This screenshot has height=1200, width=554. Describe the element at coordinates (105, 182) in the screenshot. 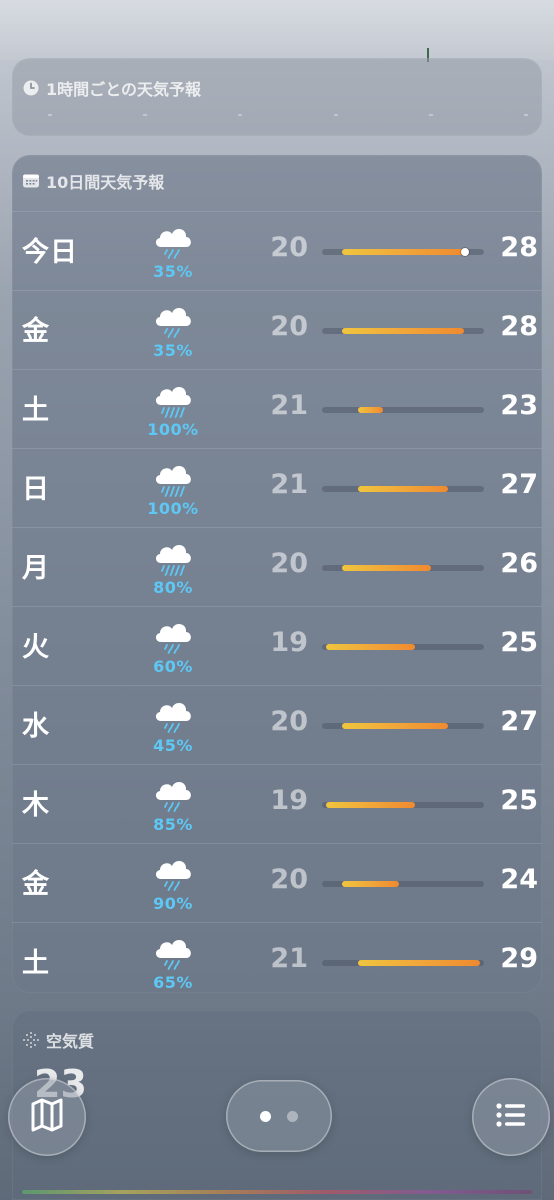

I see `ten-day-forecast-title: 10日間天気予報` at that location.